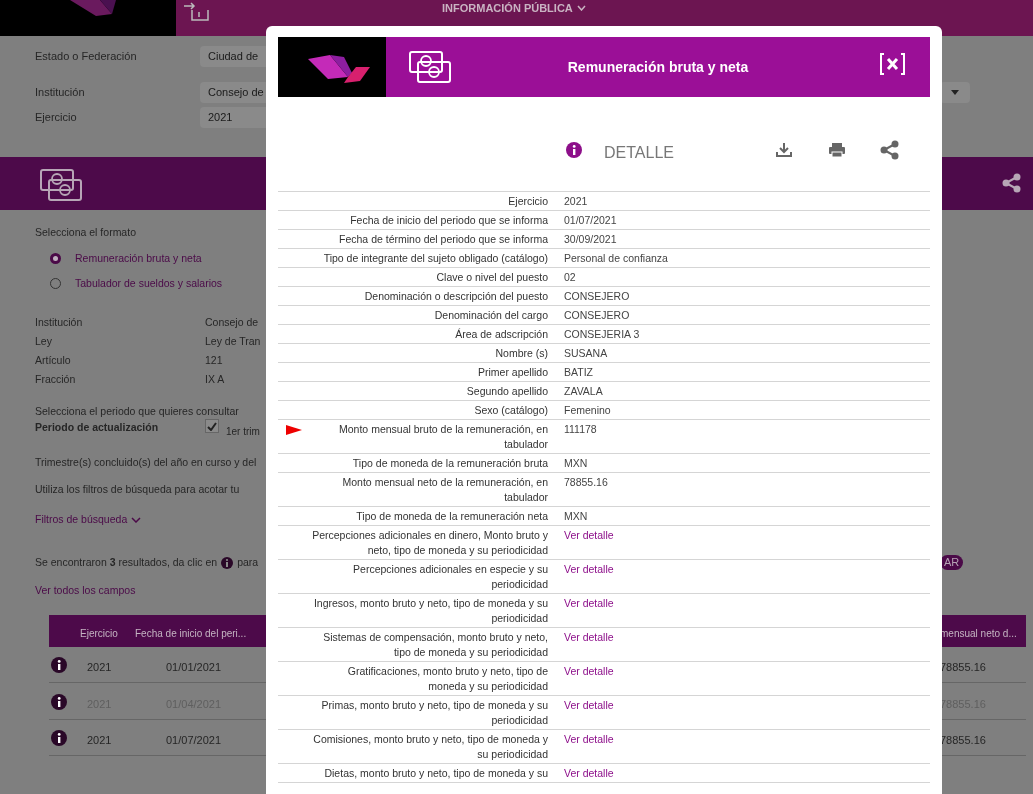  I want to click on results-text: Se encontraron 3 resultados, da clic en, so click(126, 562).